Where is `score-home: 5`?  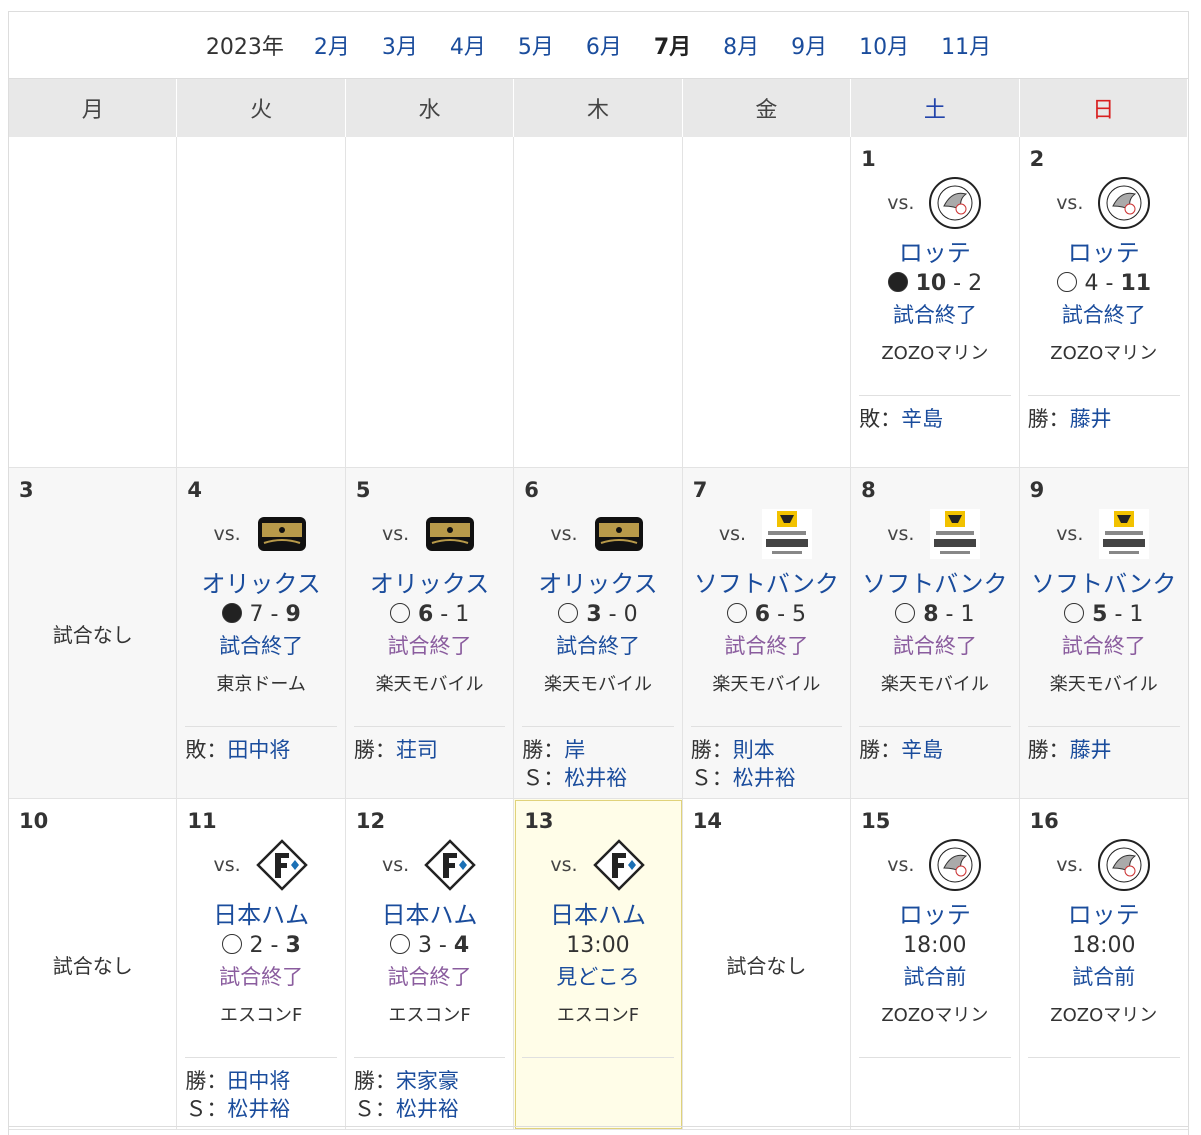
score-home: 5 is located at coordinates (1100, 614).